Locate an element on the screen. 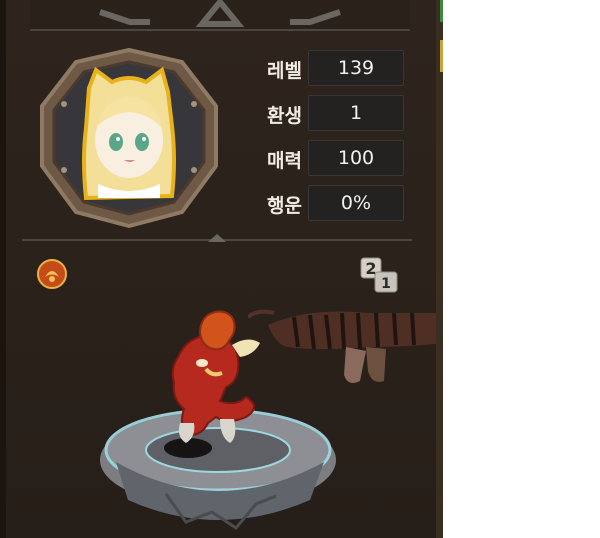  edge-indicator-top is located at coordinates (441, 11).